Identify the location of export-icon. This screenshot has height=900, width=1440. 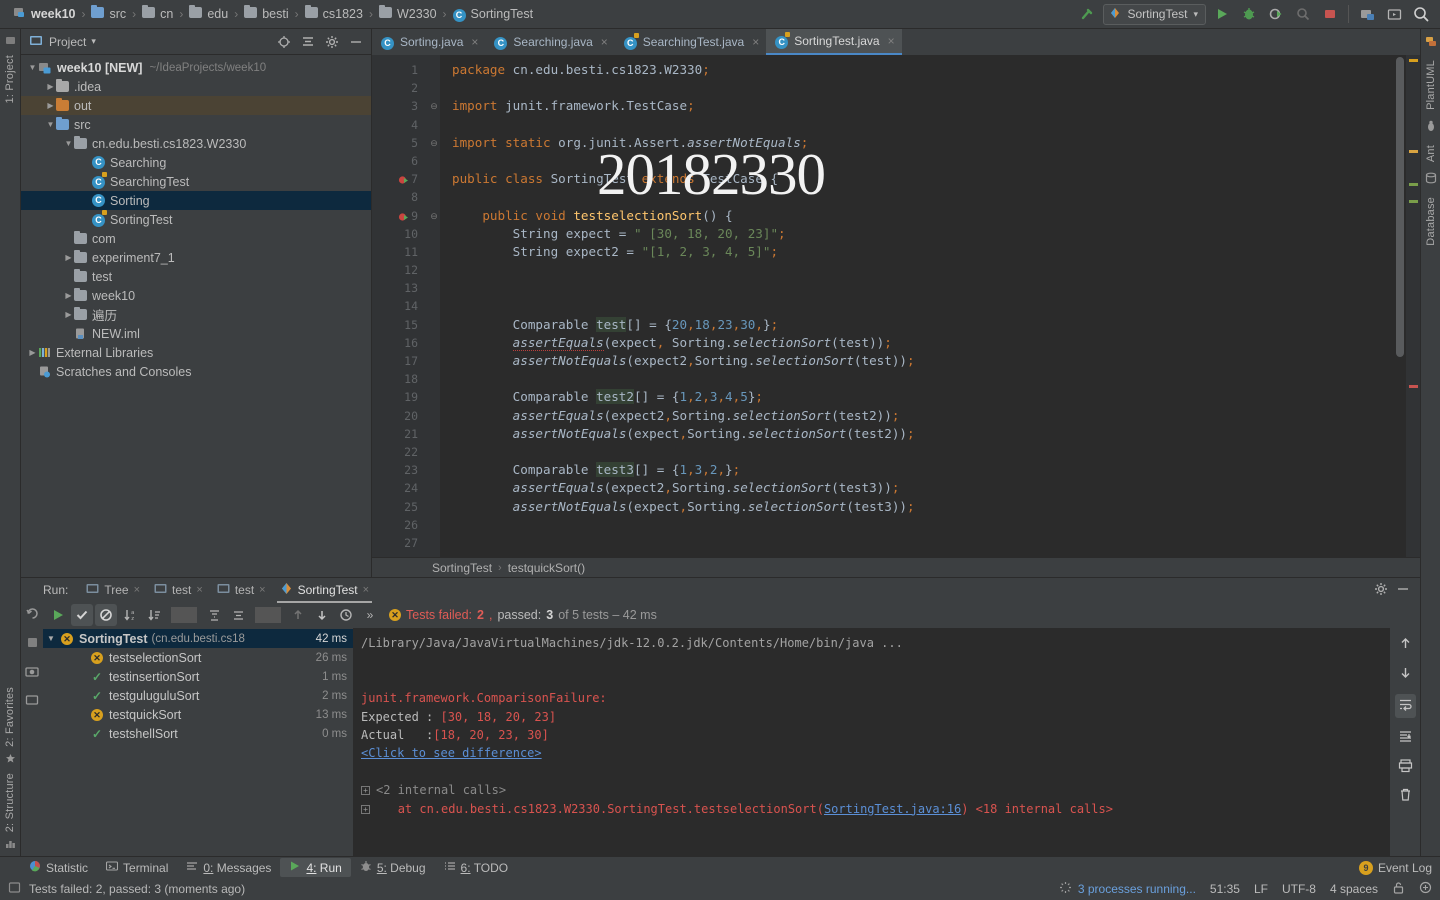
(32, 701).